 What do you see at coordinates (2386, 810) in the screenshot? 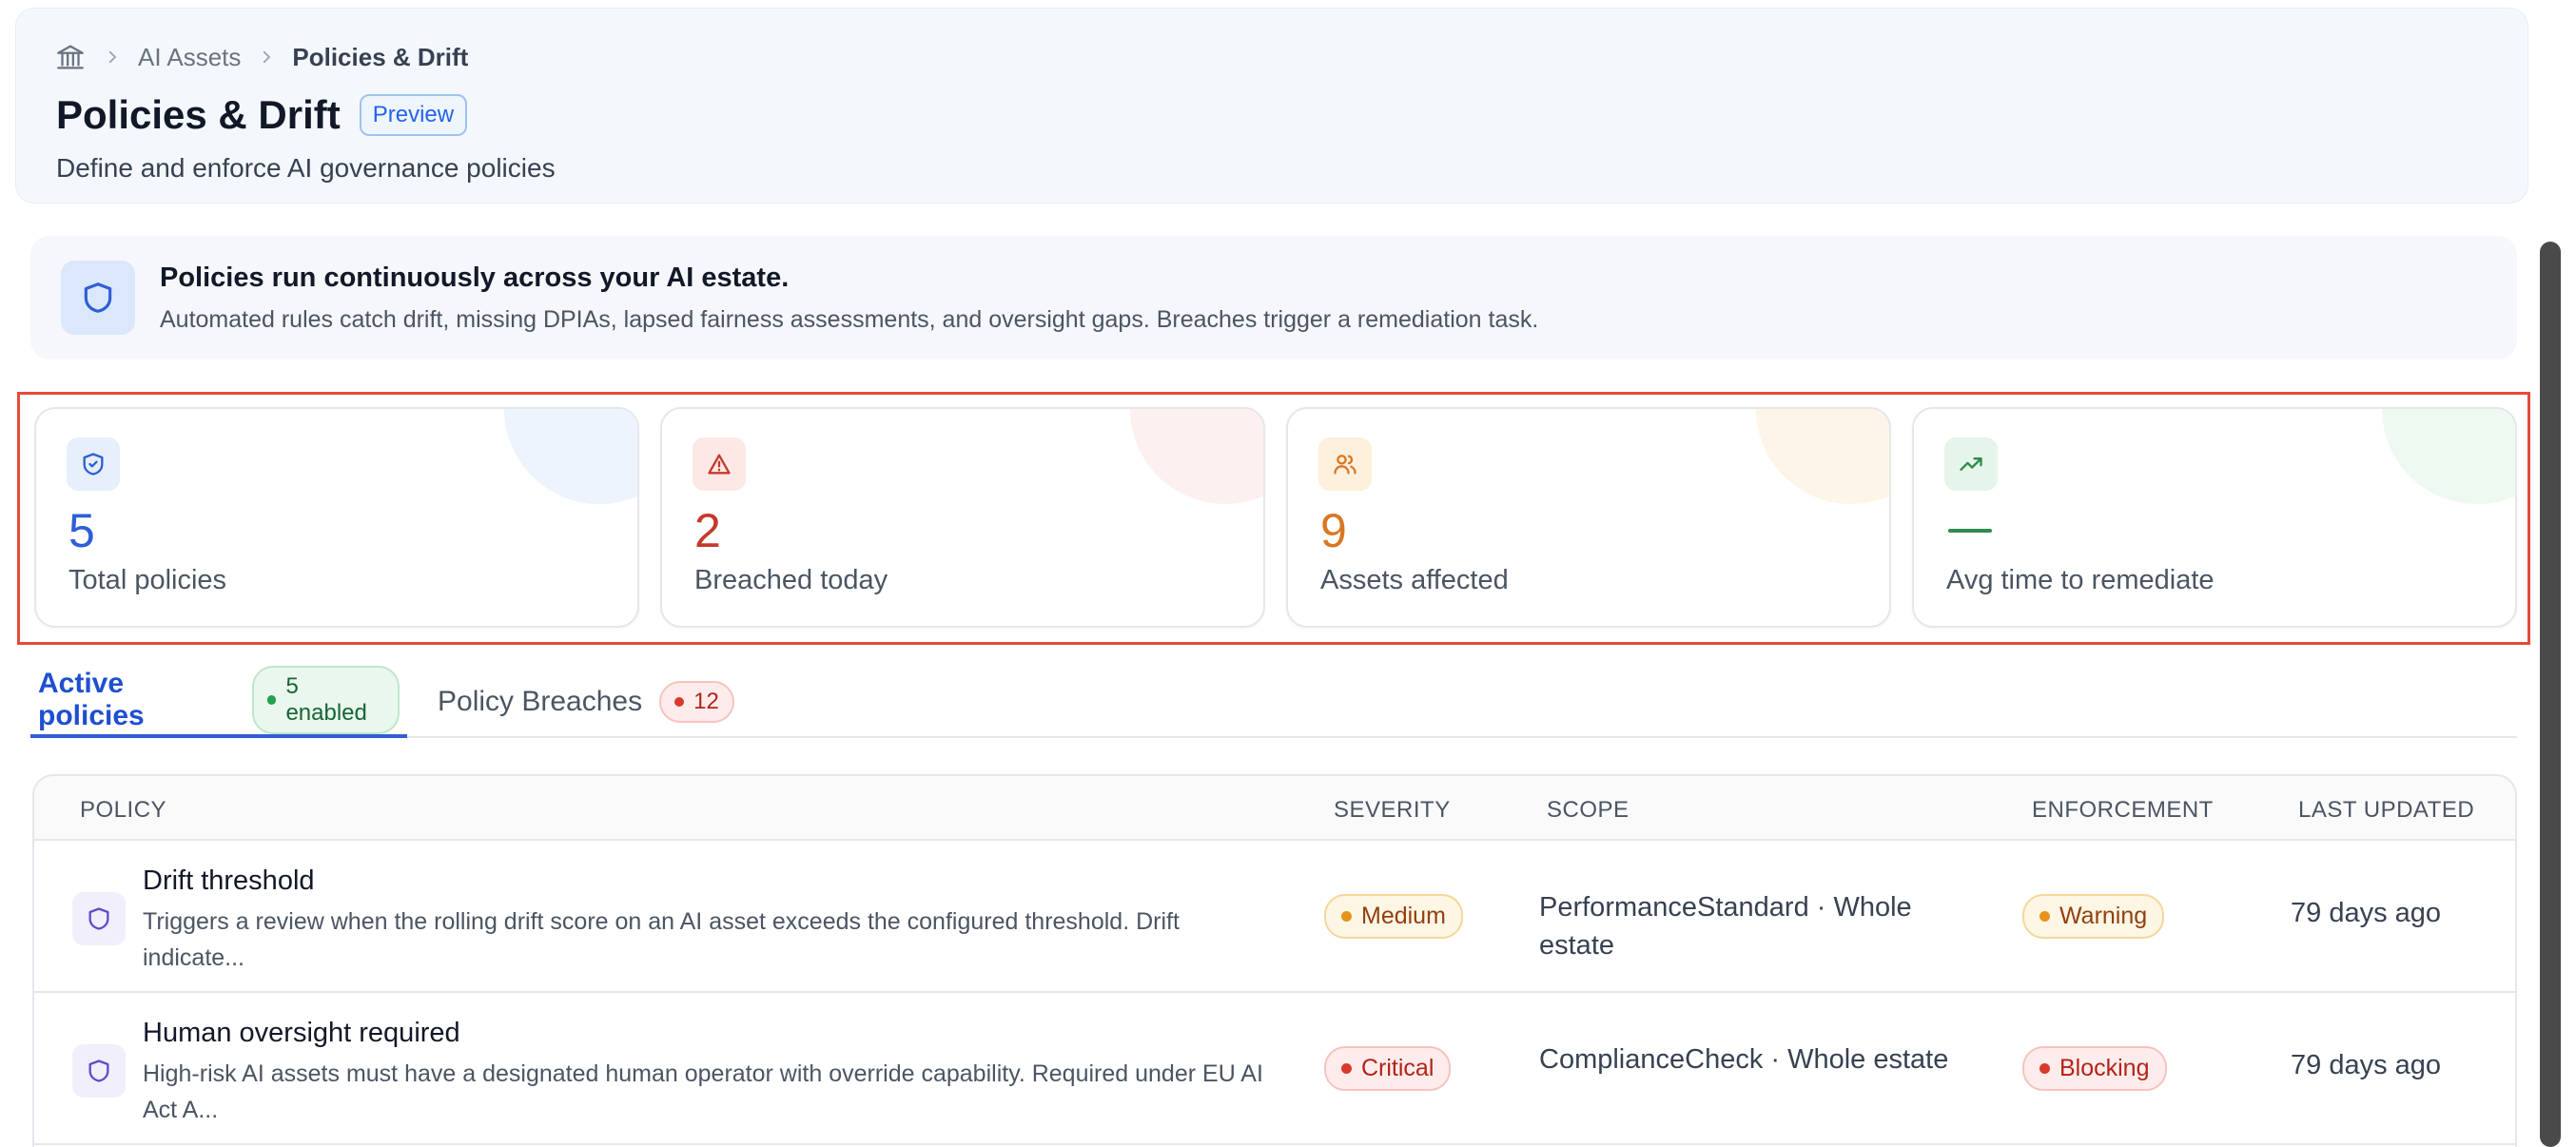
I see `column-header-last-updated: LAST UPDATED` at bounding box center [2386, 810].